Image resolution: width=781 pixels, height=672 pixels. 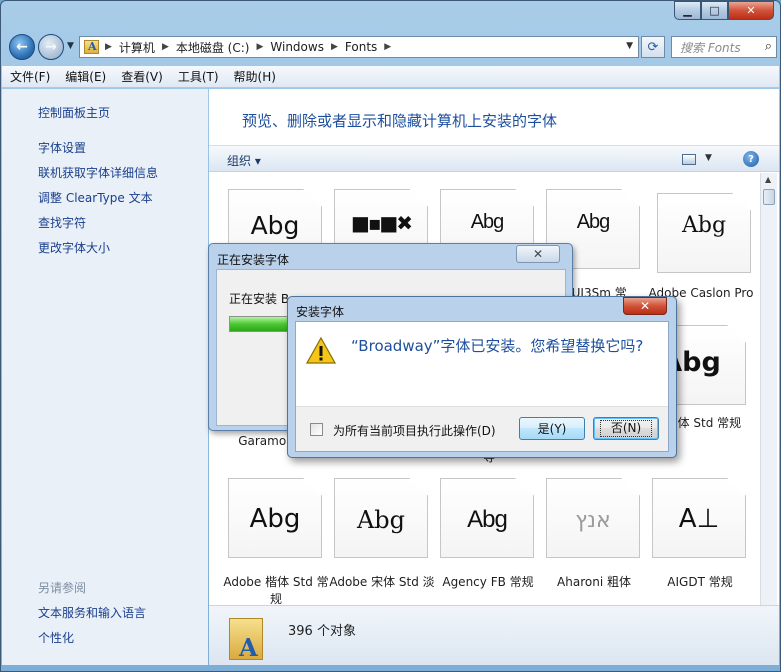 I want to click on font-tile: Abg Adobe 楷体 Std 常规, so click(x=276, y=542).